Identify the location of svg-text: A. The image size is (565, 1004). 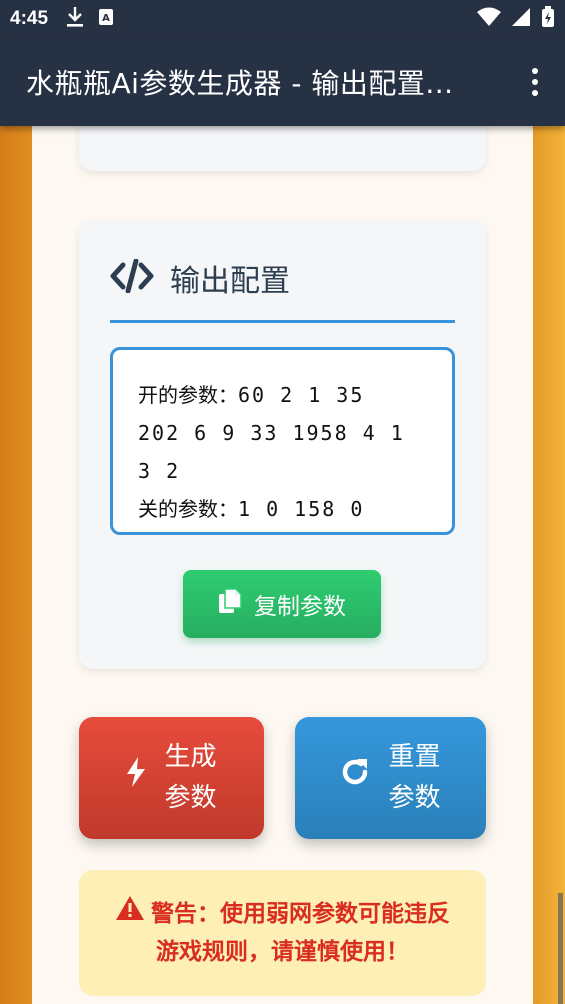
(106, 18).